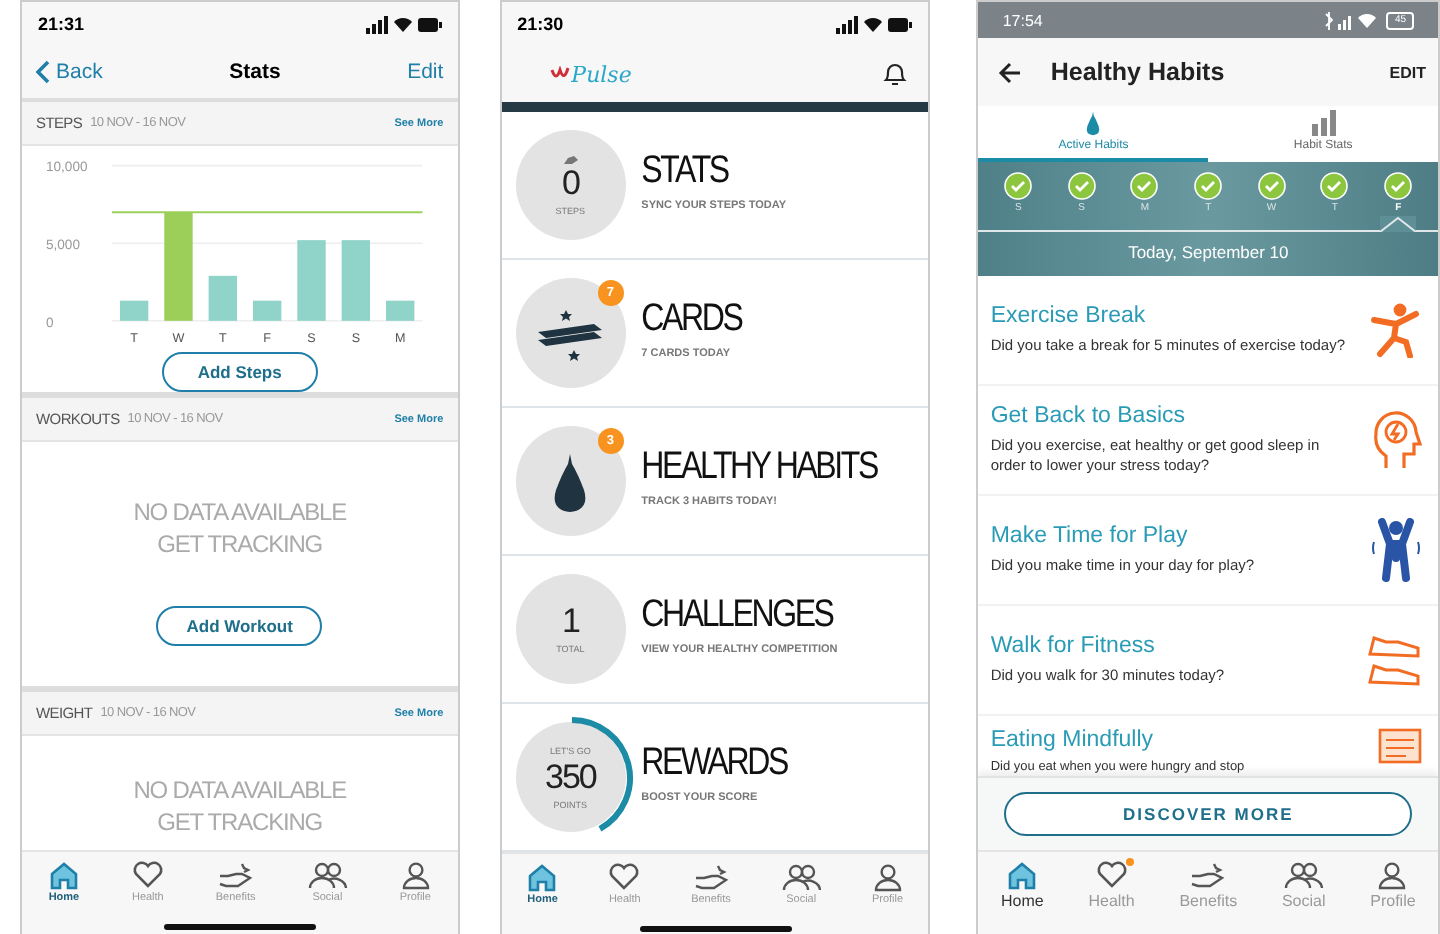 The image size is (1440, 934). What do you see at coordinates (1069, 315) in the screenshot?
I see `habit-title: Exercise Break` at bounding box center [1069, 315].